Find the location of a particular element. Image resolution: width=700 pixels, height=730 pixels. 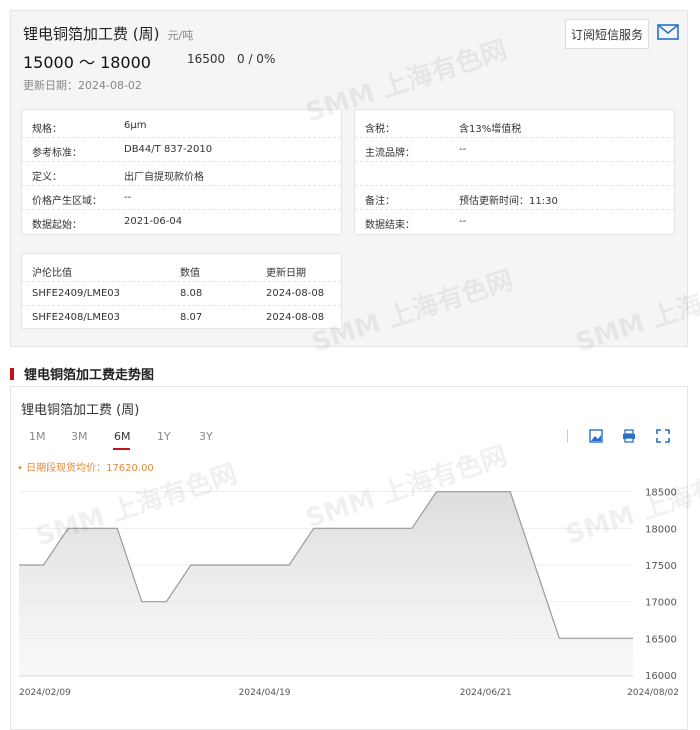

section-marker is located at coordinates (12, 373).